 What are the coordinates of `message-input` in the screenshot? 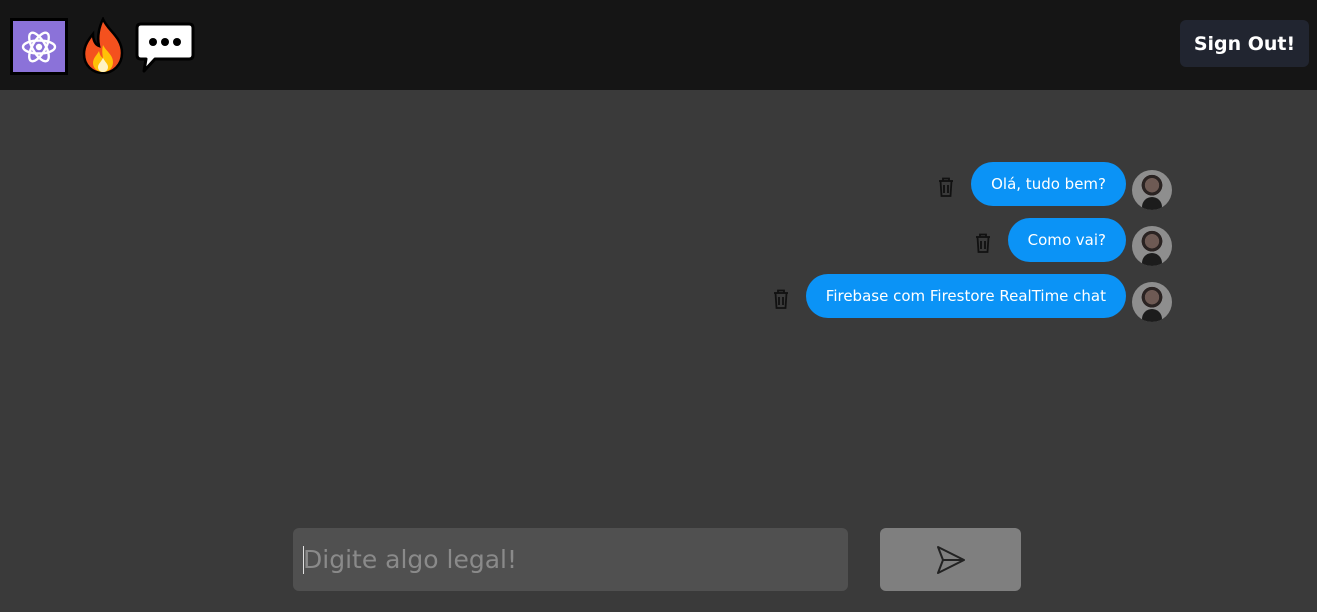 It's located at (570, 559).